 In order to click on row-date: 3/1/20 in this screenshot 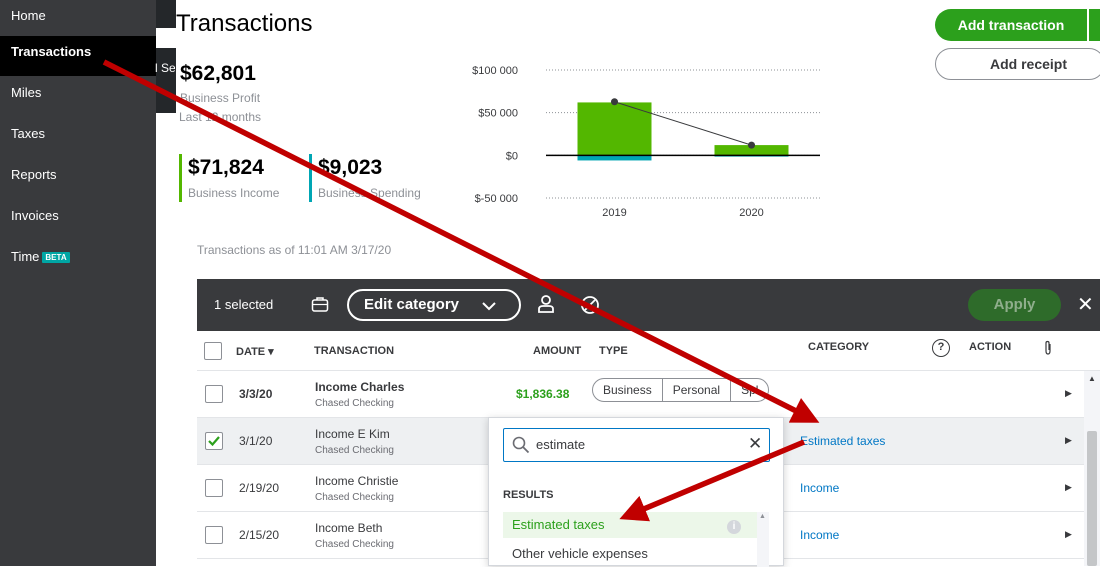, I will do `click(256, 441)`.